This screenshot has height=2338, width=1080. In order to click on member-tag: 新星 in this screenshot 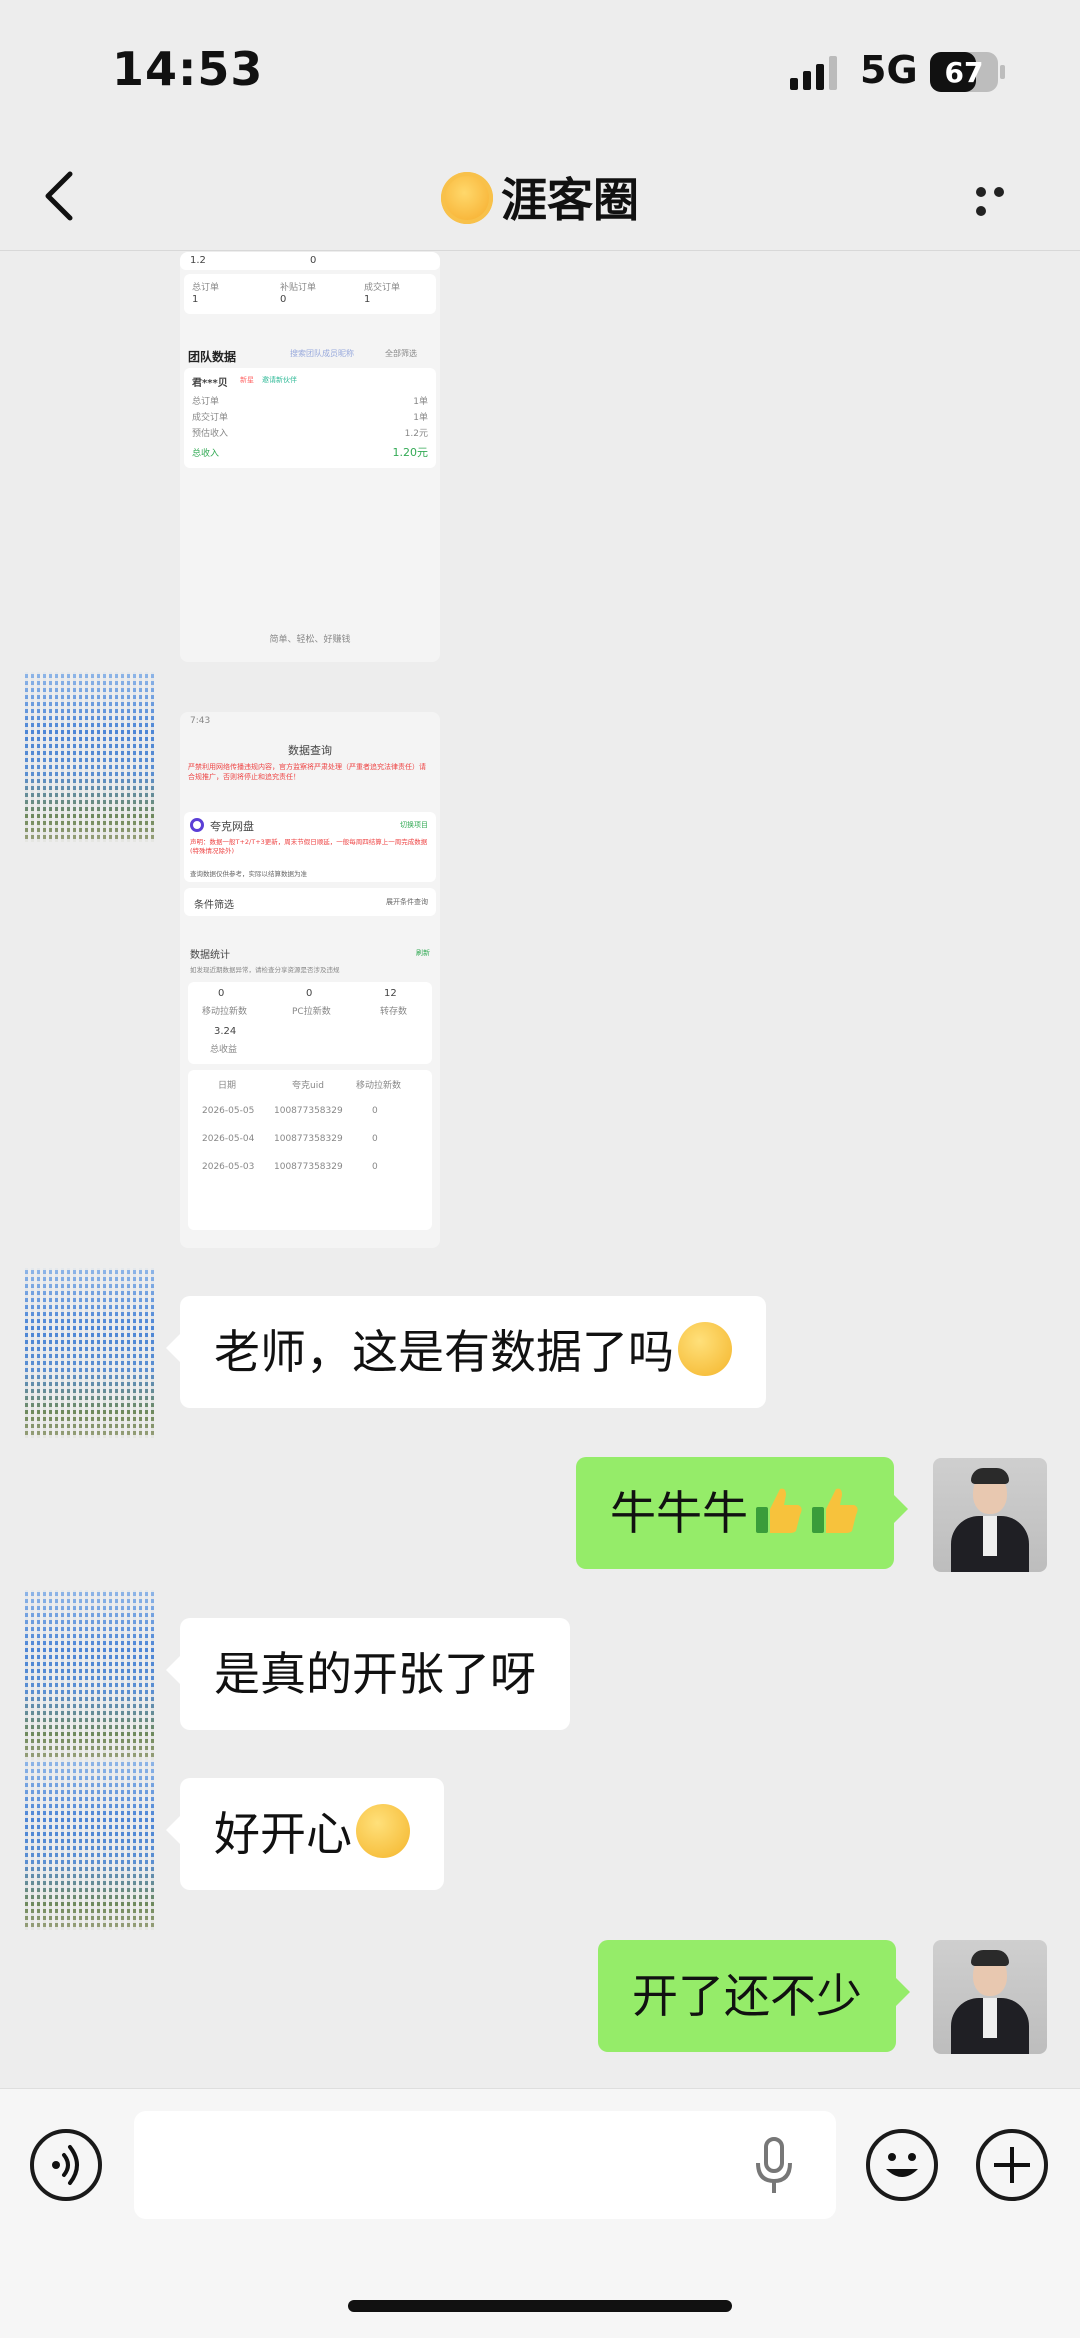, I will do `click(247, 380)`.